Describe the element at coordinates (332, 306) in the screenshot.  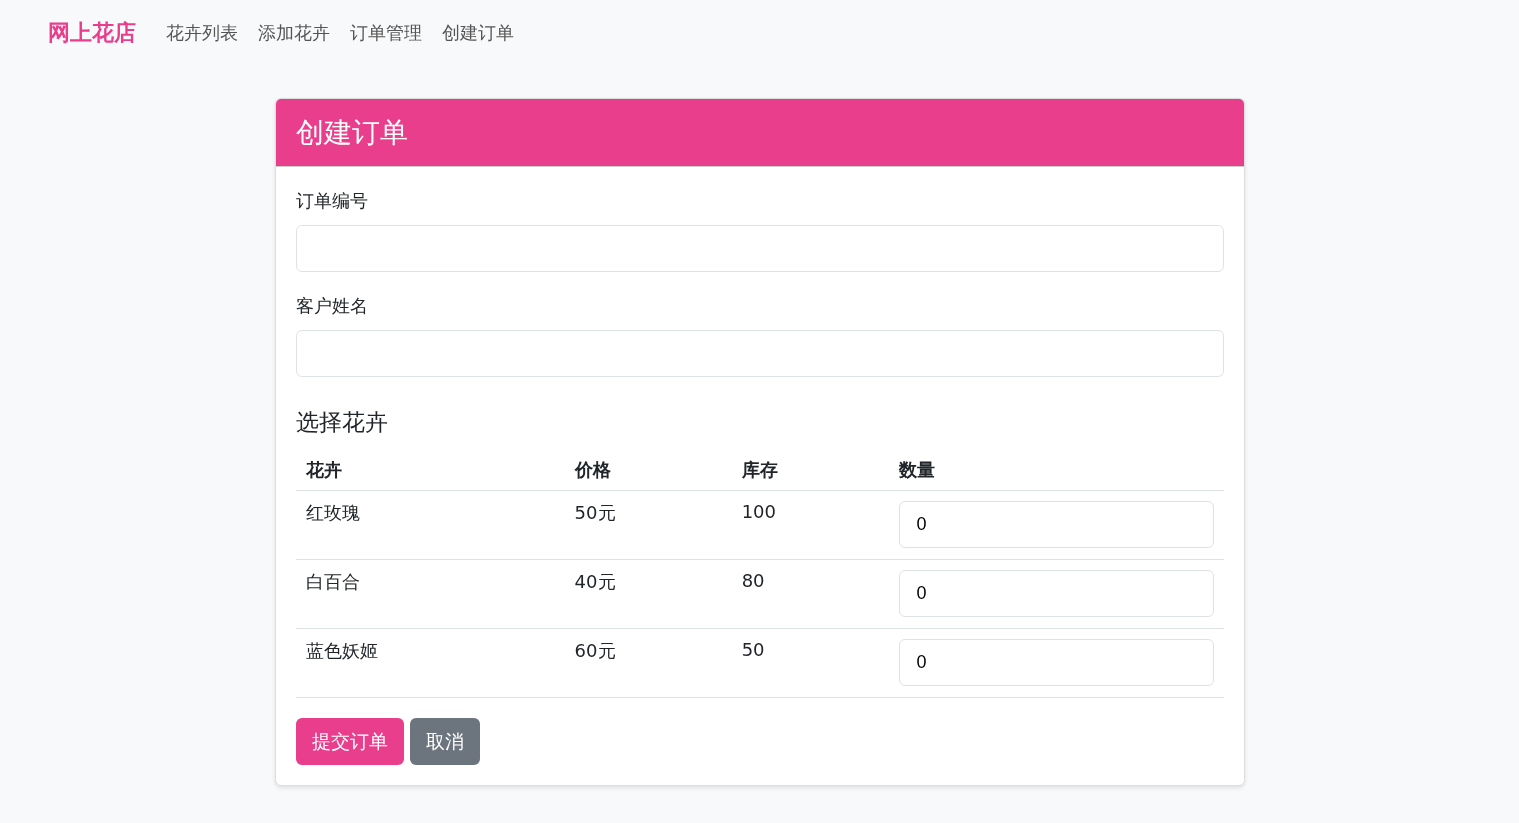
I see `field-label: 客户姓名` at that location.